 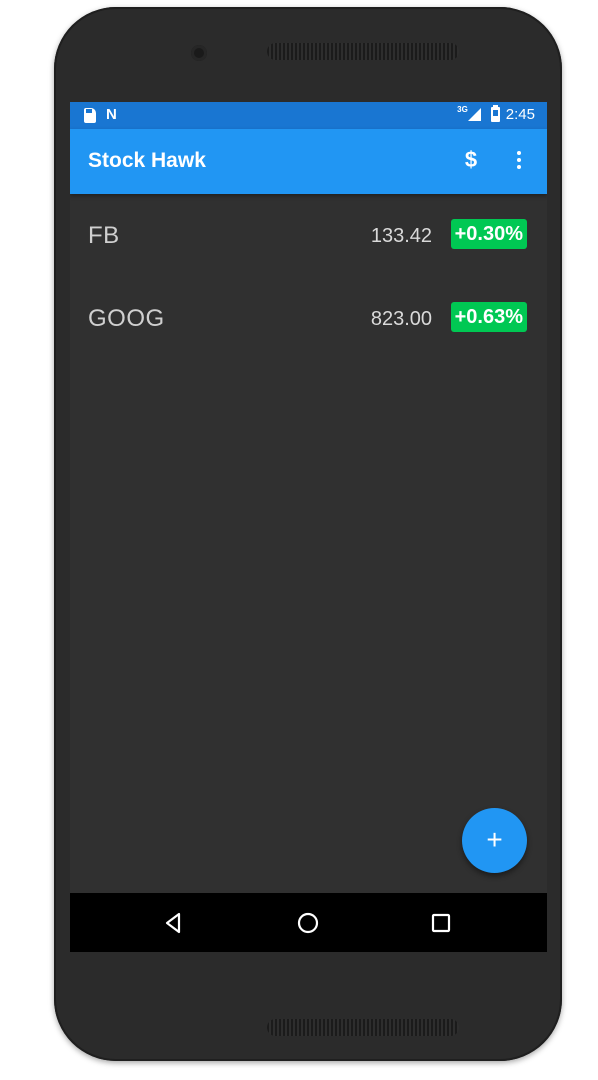 I want to click on bottom-speaker, so click(x=363, y=1027).